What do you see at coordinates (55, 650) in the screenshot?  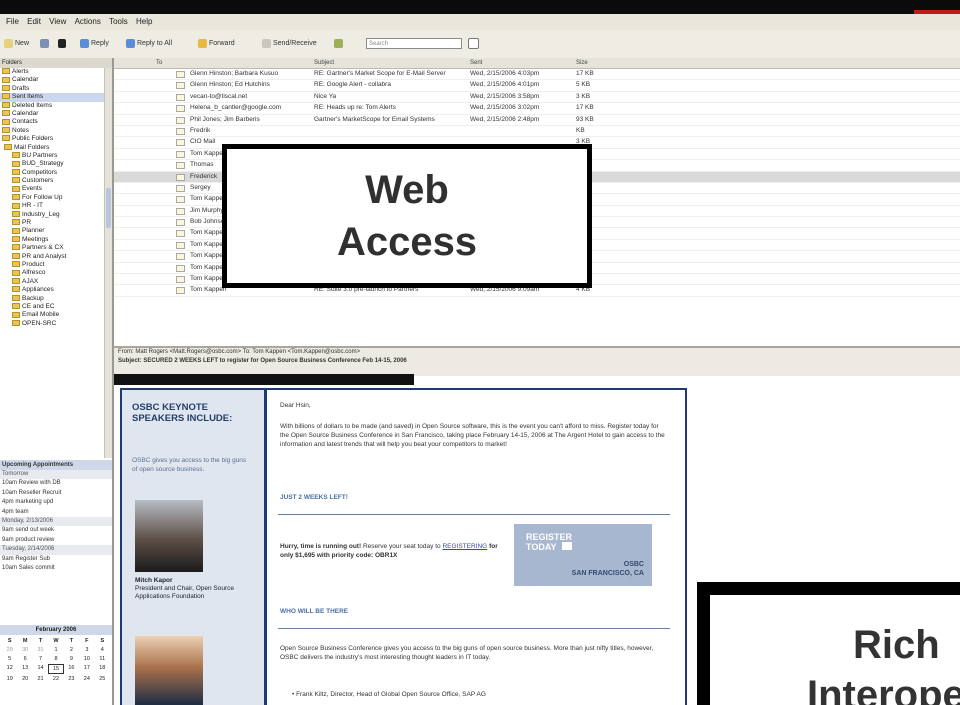 I see `calendar-day: 1` at bounding box center [55, 650].